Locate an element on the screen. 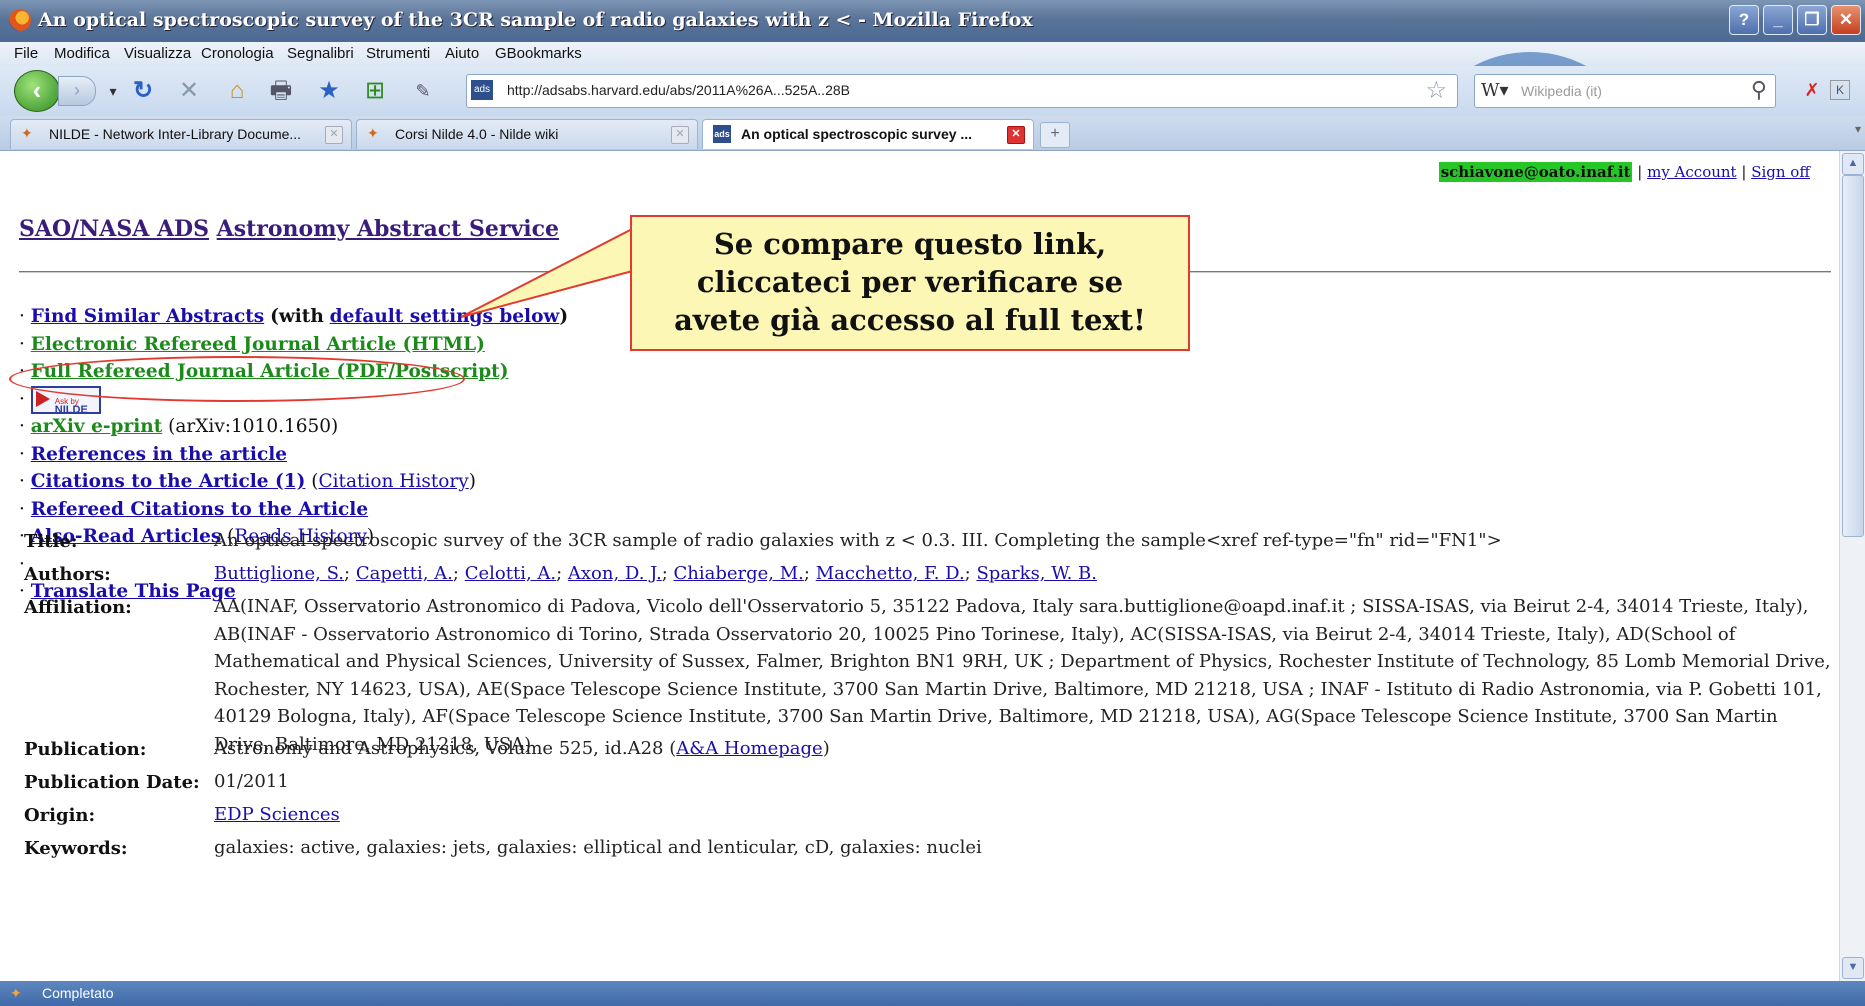  play-icon is located at coordinates (42, 398).